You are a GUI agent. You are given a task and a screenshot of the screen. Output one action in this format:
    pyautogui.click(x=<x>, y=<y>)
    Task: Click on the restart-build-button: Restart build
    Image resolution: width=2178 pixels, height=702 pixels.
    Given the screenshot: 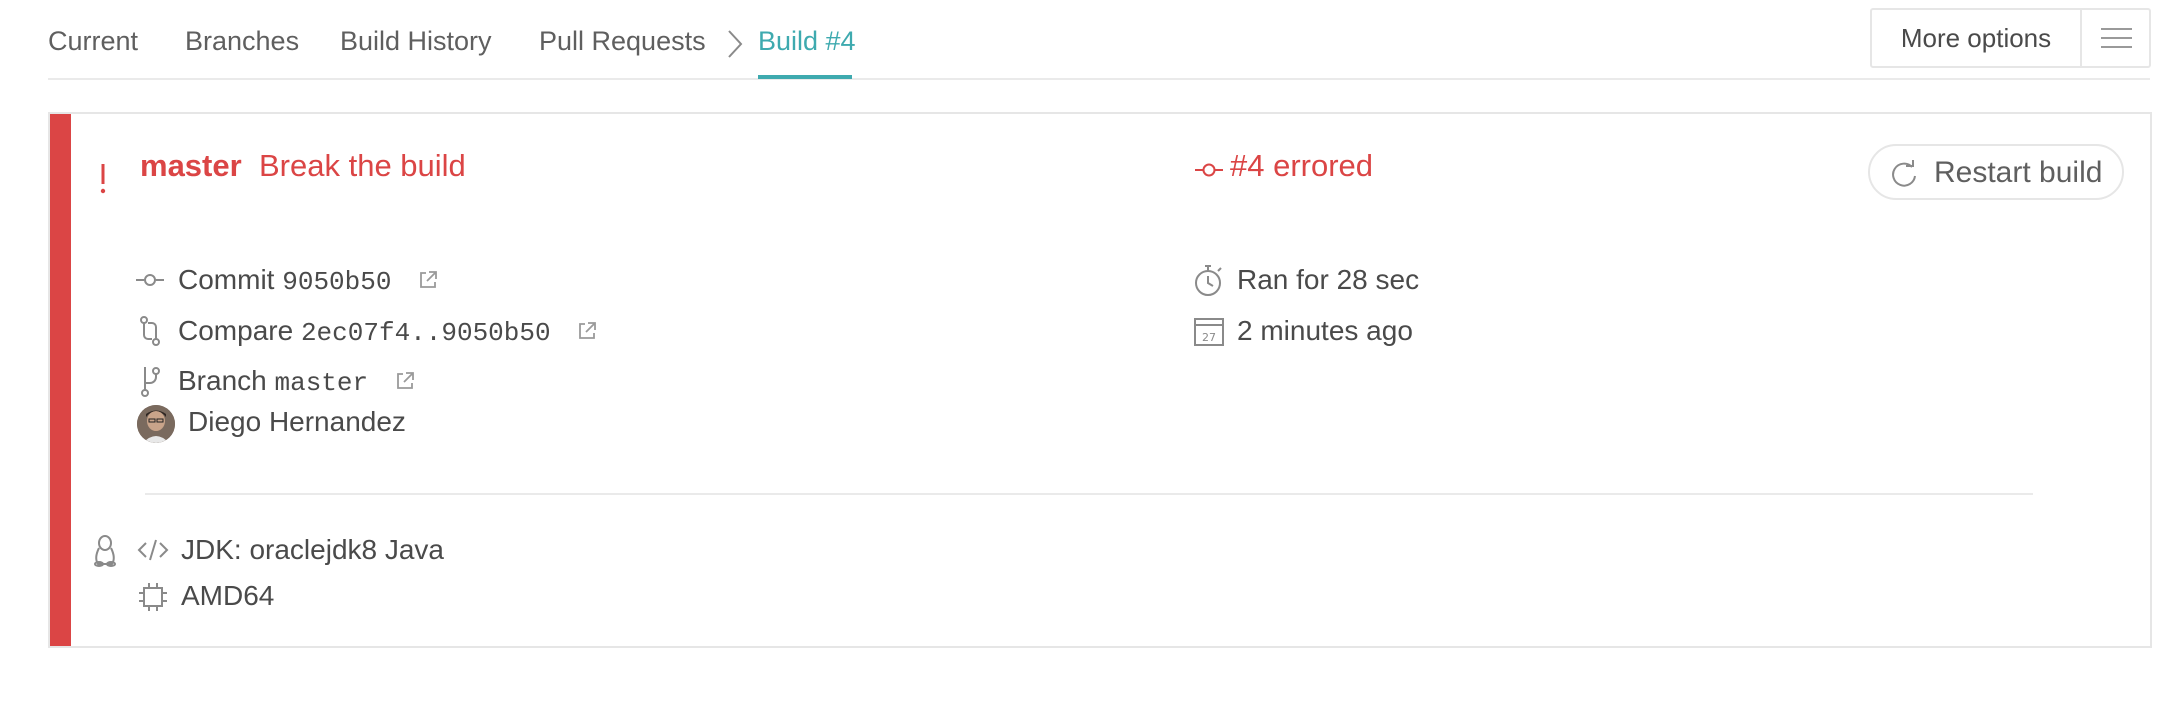 What is the action you would take?
    pyautogui.click(x=1996, y=172)
    